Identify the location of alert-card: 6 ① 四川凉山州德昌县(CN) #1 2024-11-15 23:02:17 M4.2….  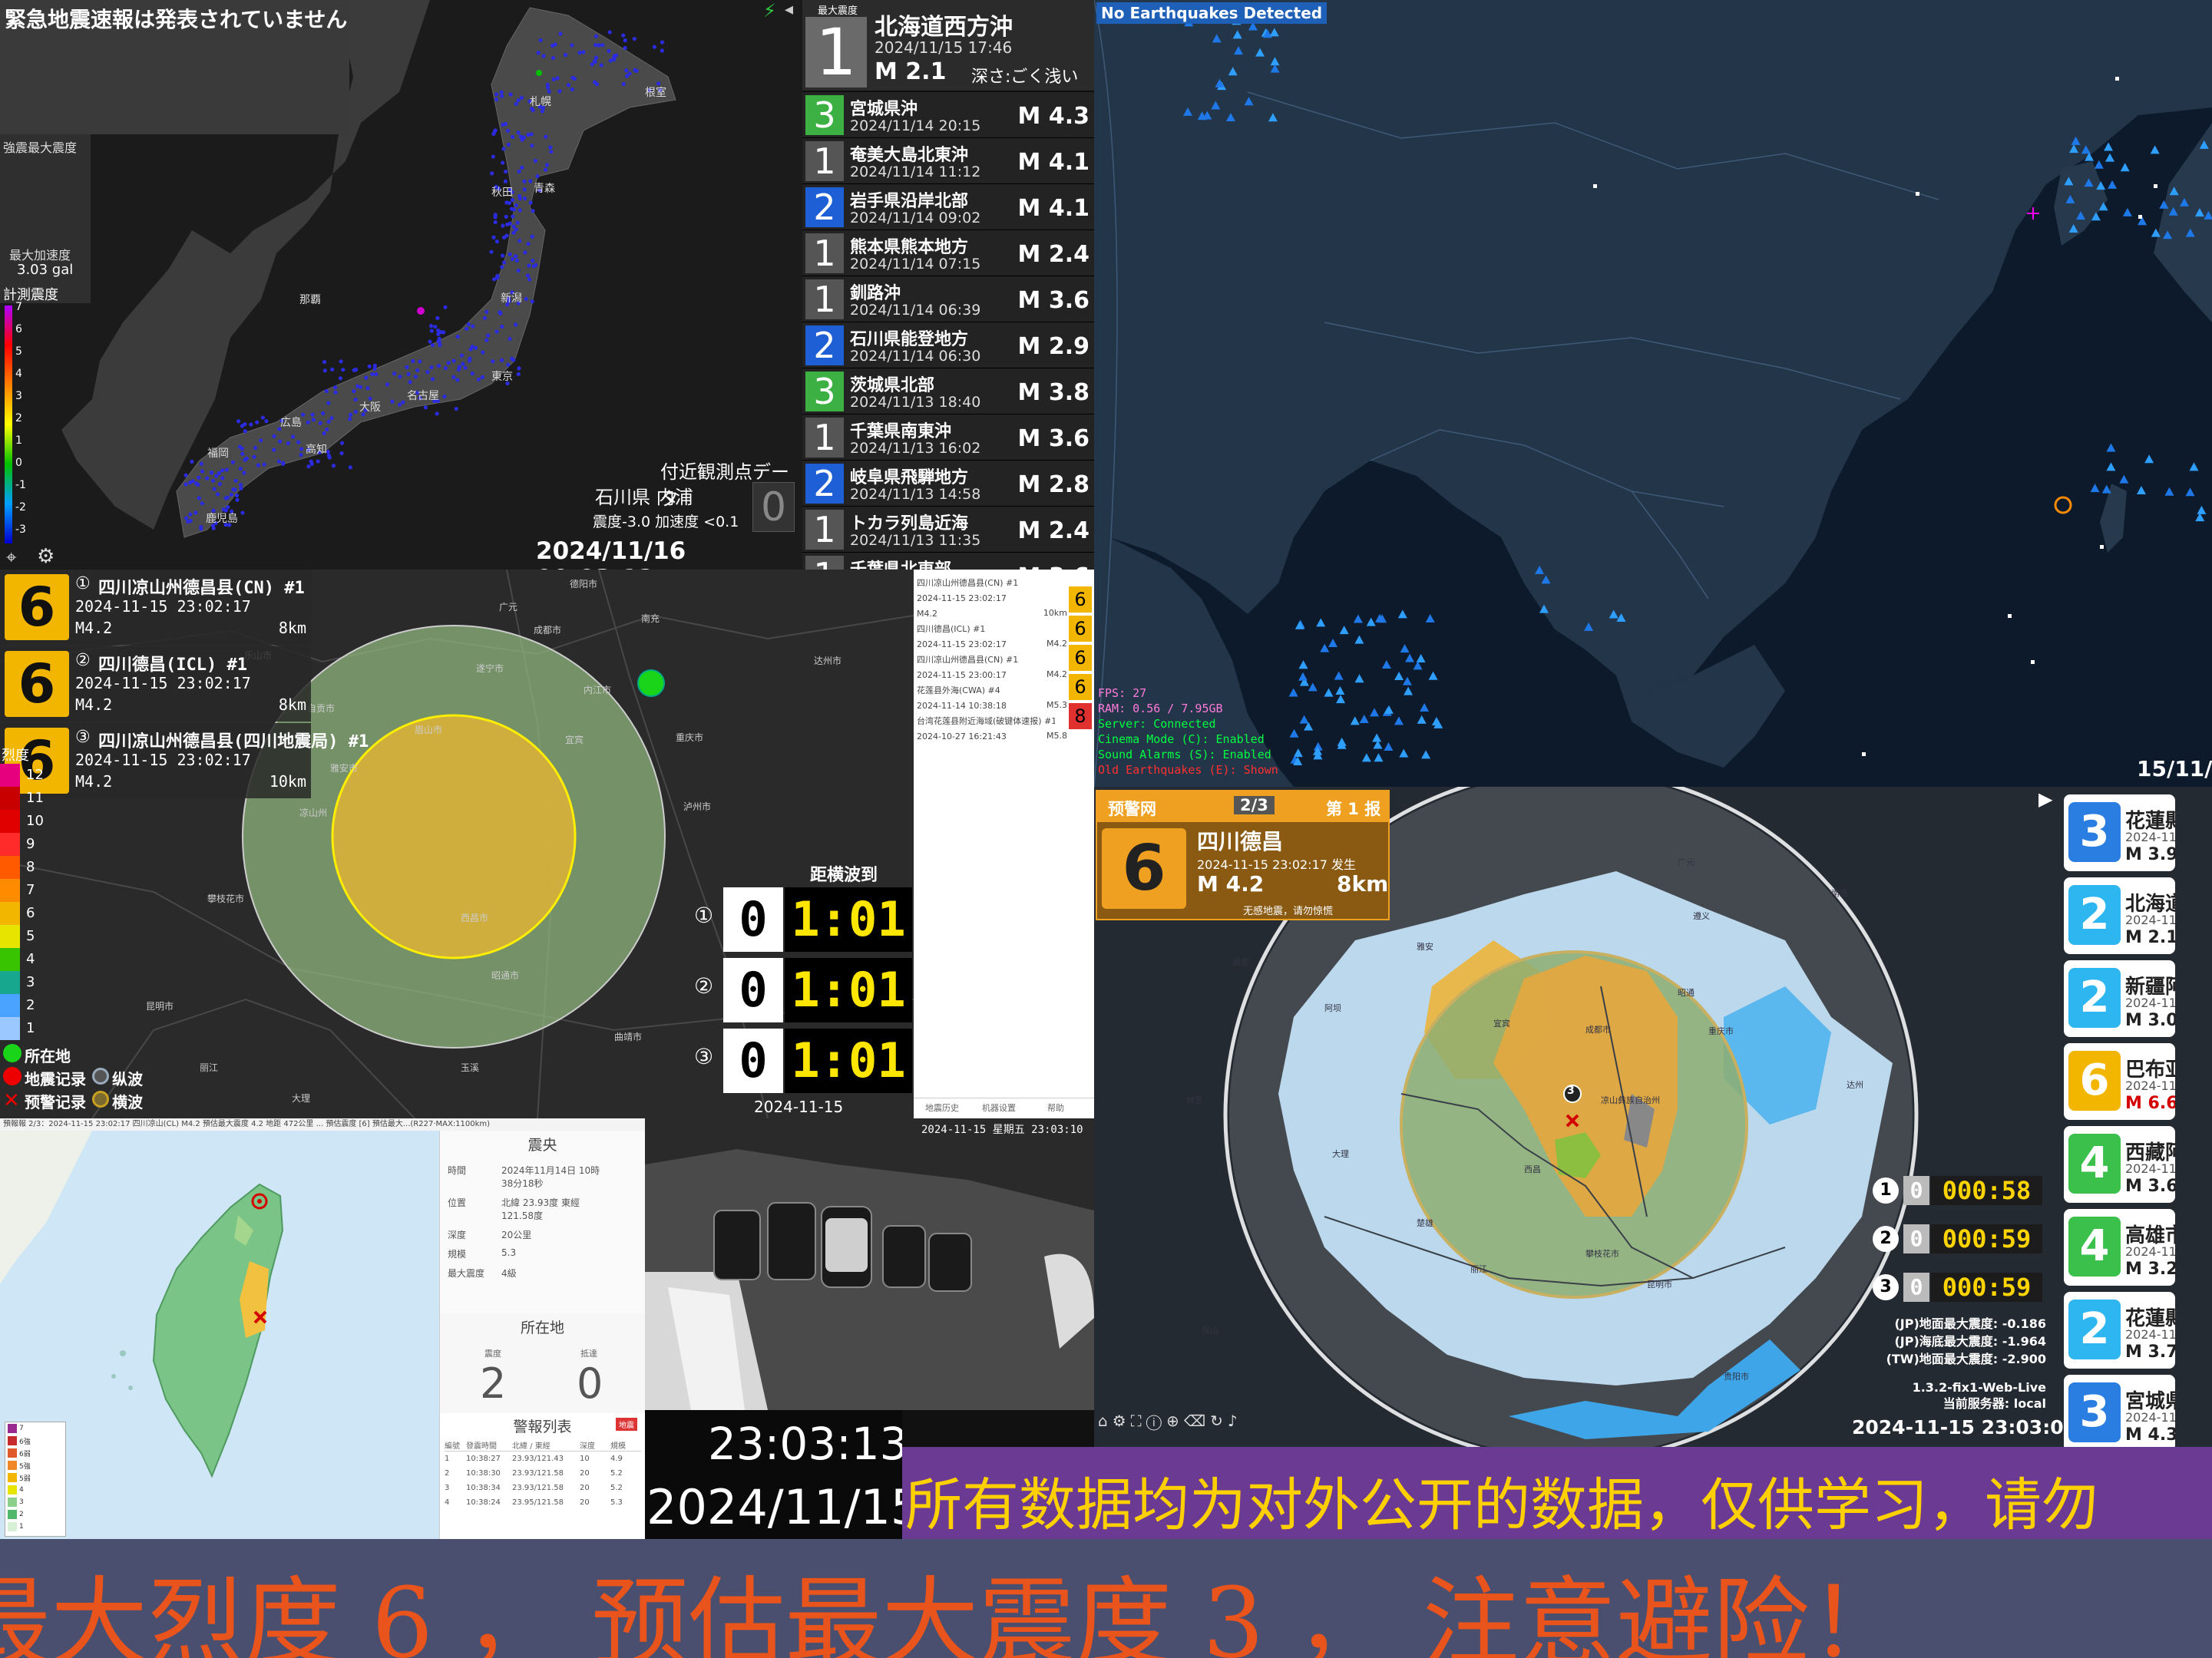
(155, 607).